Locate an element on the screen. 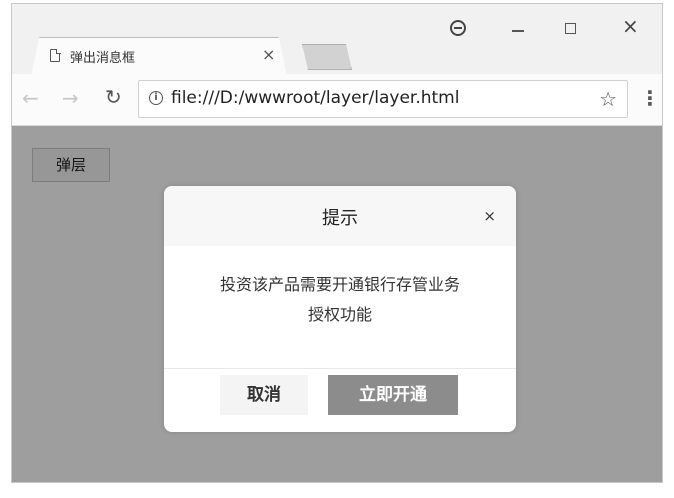 Image resolution: width=674 pixels, height=498 pixels. cancel-button: 取消 is located at coordinates (264, 395).